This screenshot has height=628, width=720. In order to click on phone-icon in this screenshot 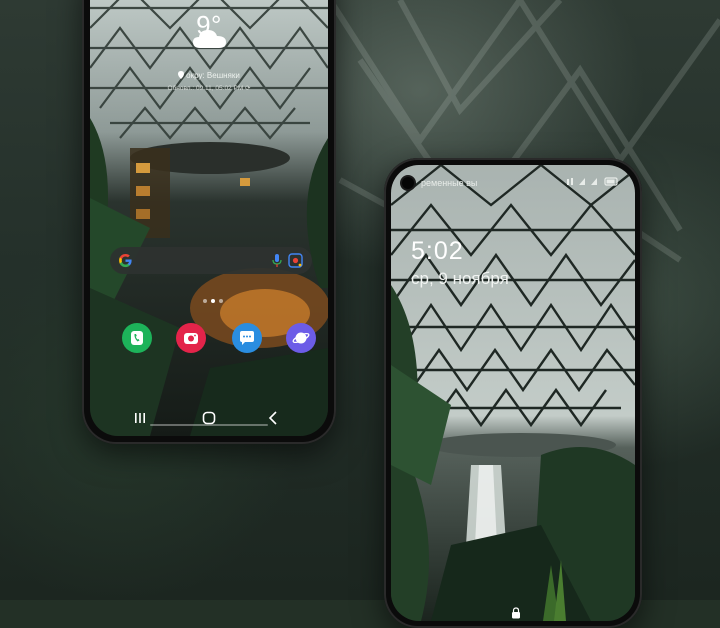, I will do `click(137, 338)`.